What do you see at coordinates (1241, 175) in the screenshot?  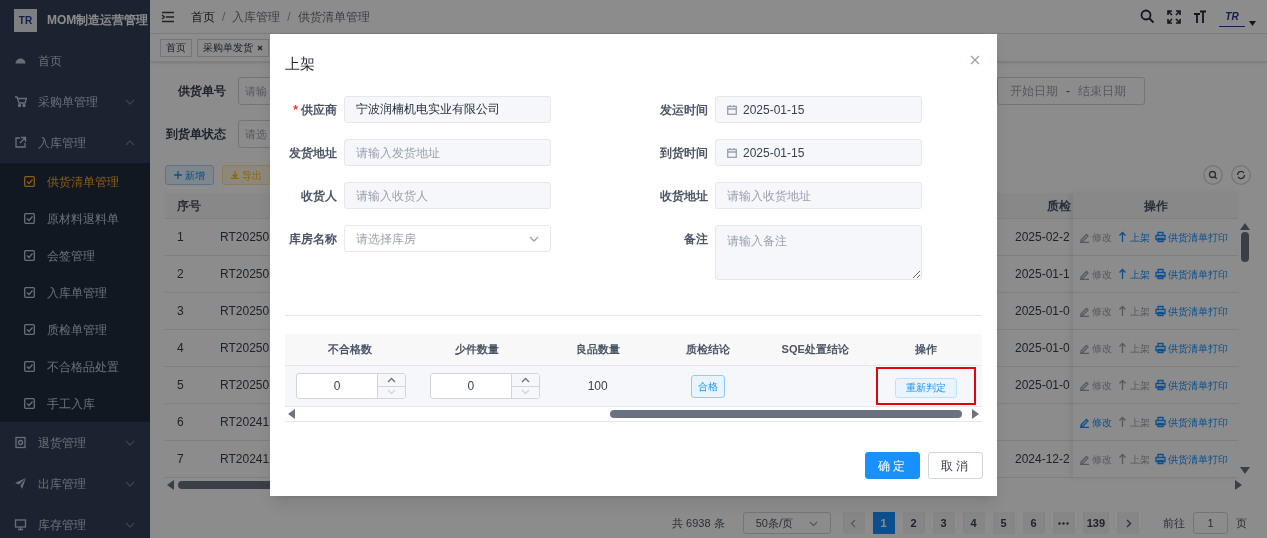 I see `refresh-icon` at bounding box center [1241, 175].